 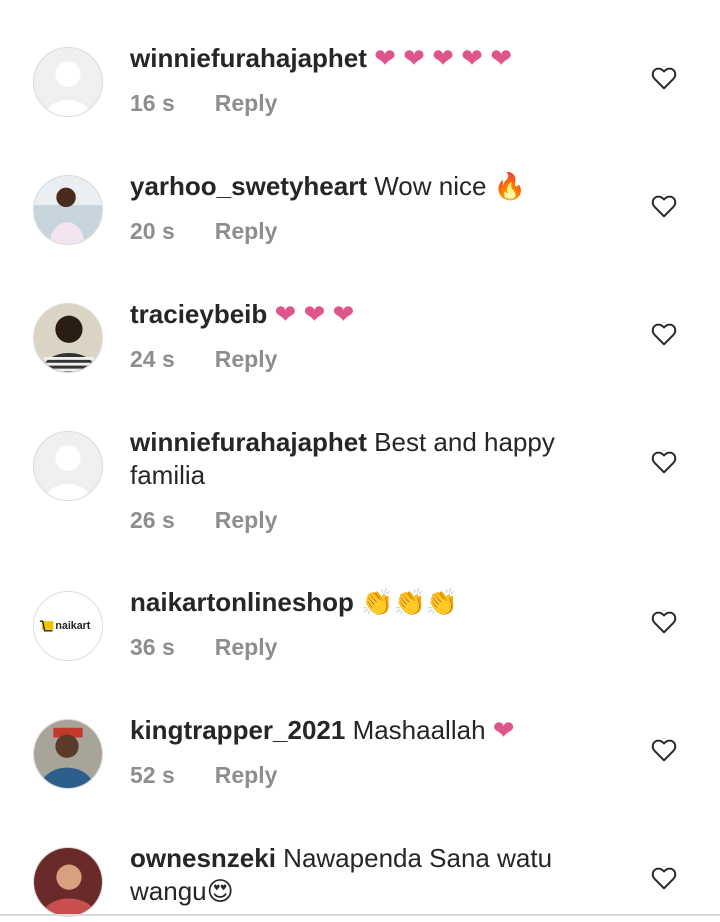 What do you see at coordinates (203, 775) in the screenshot?
I see `comment-meta: 52 s Reply` at bounding box center [203, 775].